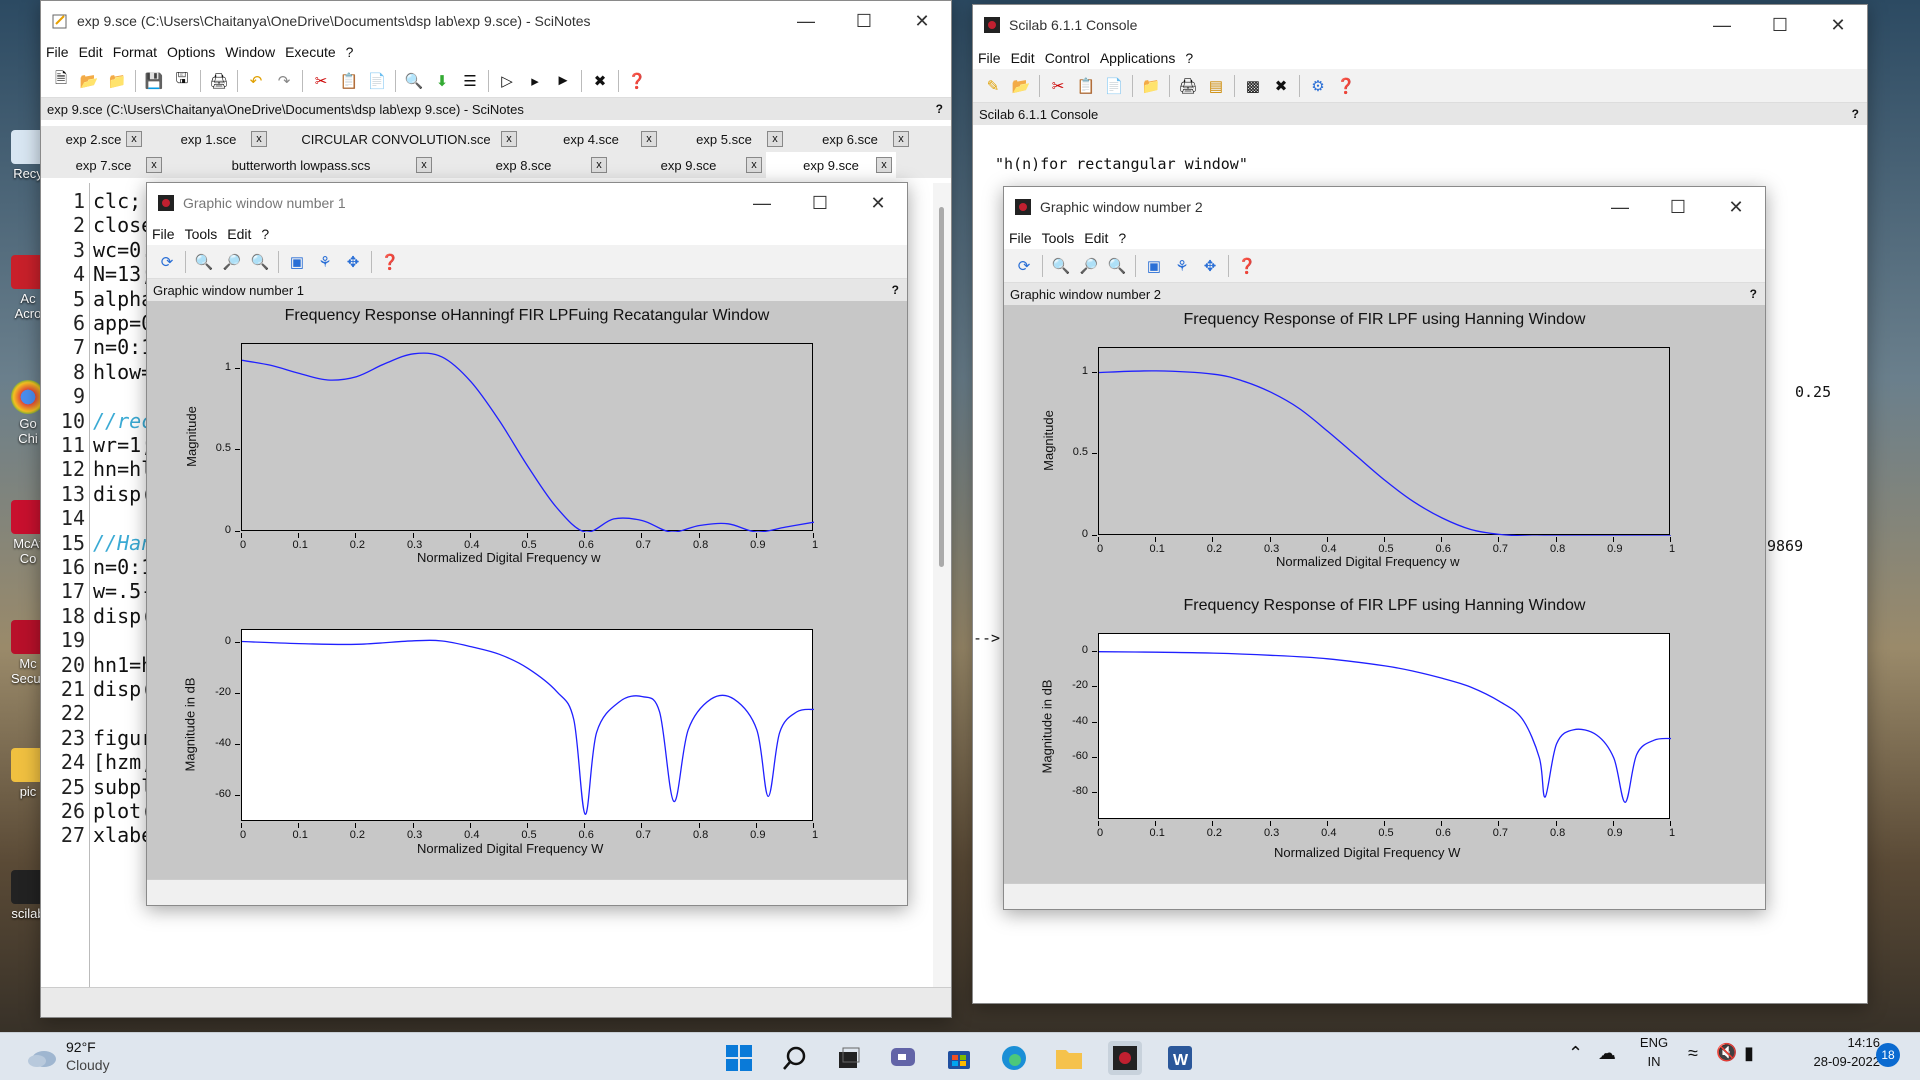  I want to click on menu-window: Window, so click(250, 52).